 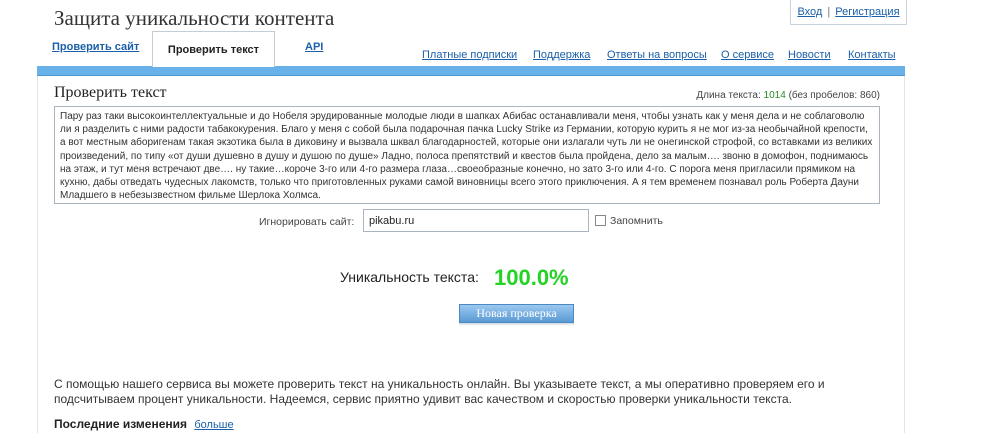 What do you see at coordinates (314, 47) in the screenshot?
I see `tab-api: API` at bounding box center [314, 47].